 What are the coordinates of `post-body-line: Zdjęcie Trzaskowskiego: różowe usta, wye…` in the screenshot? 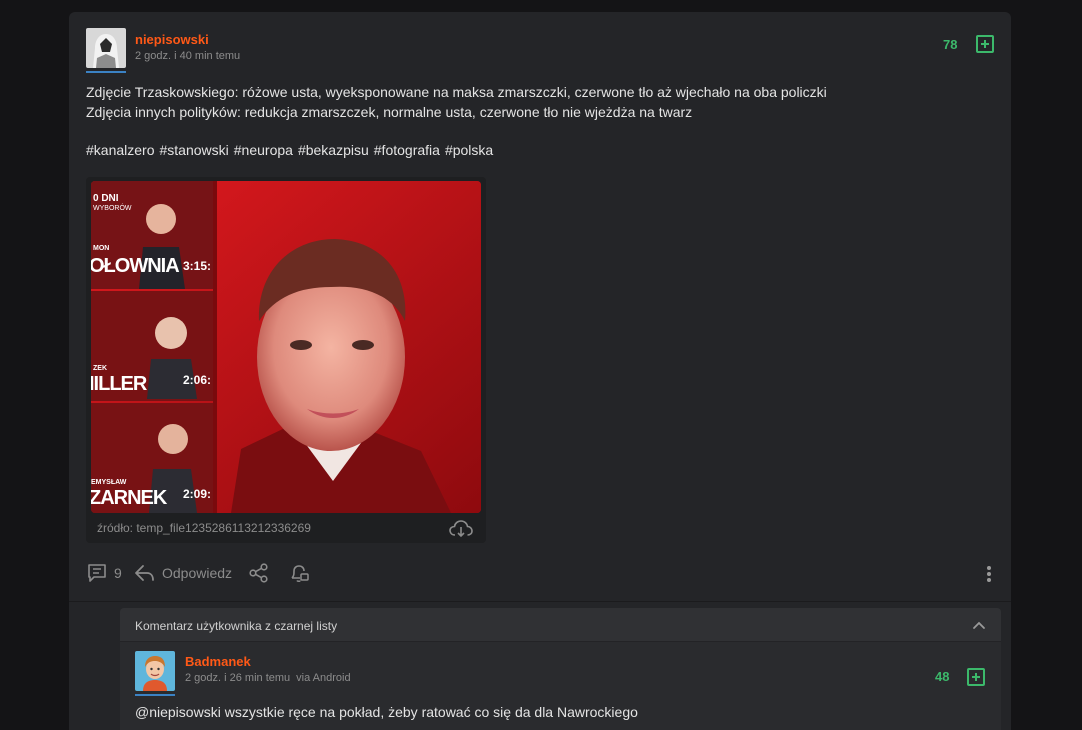 It's located at (456, 92).